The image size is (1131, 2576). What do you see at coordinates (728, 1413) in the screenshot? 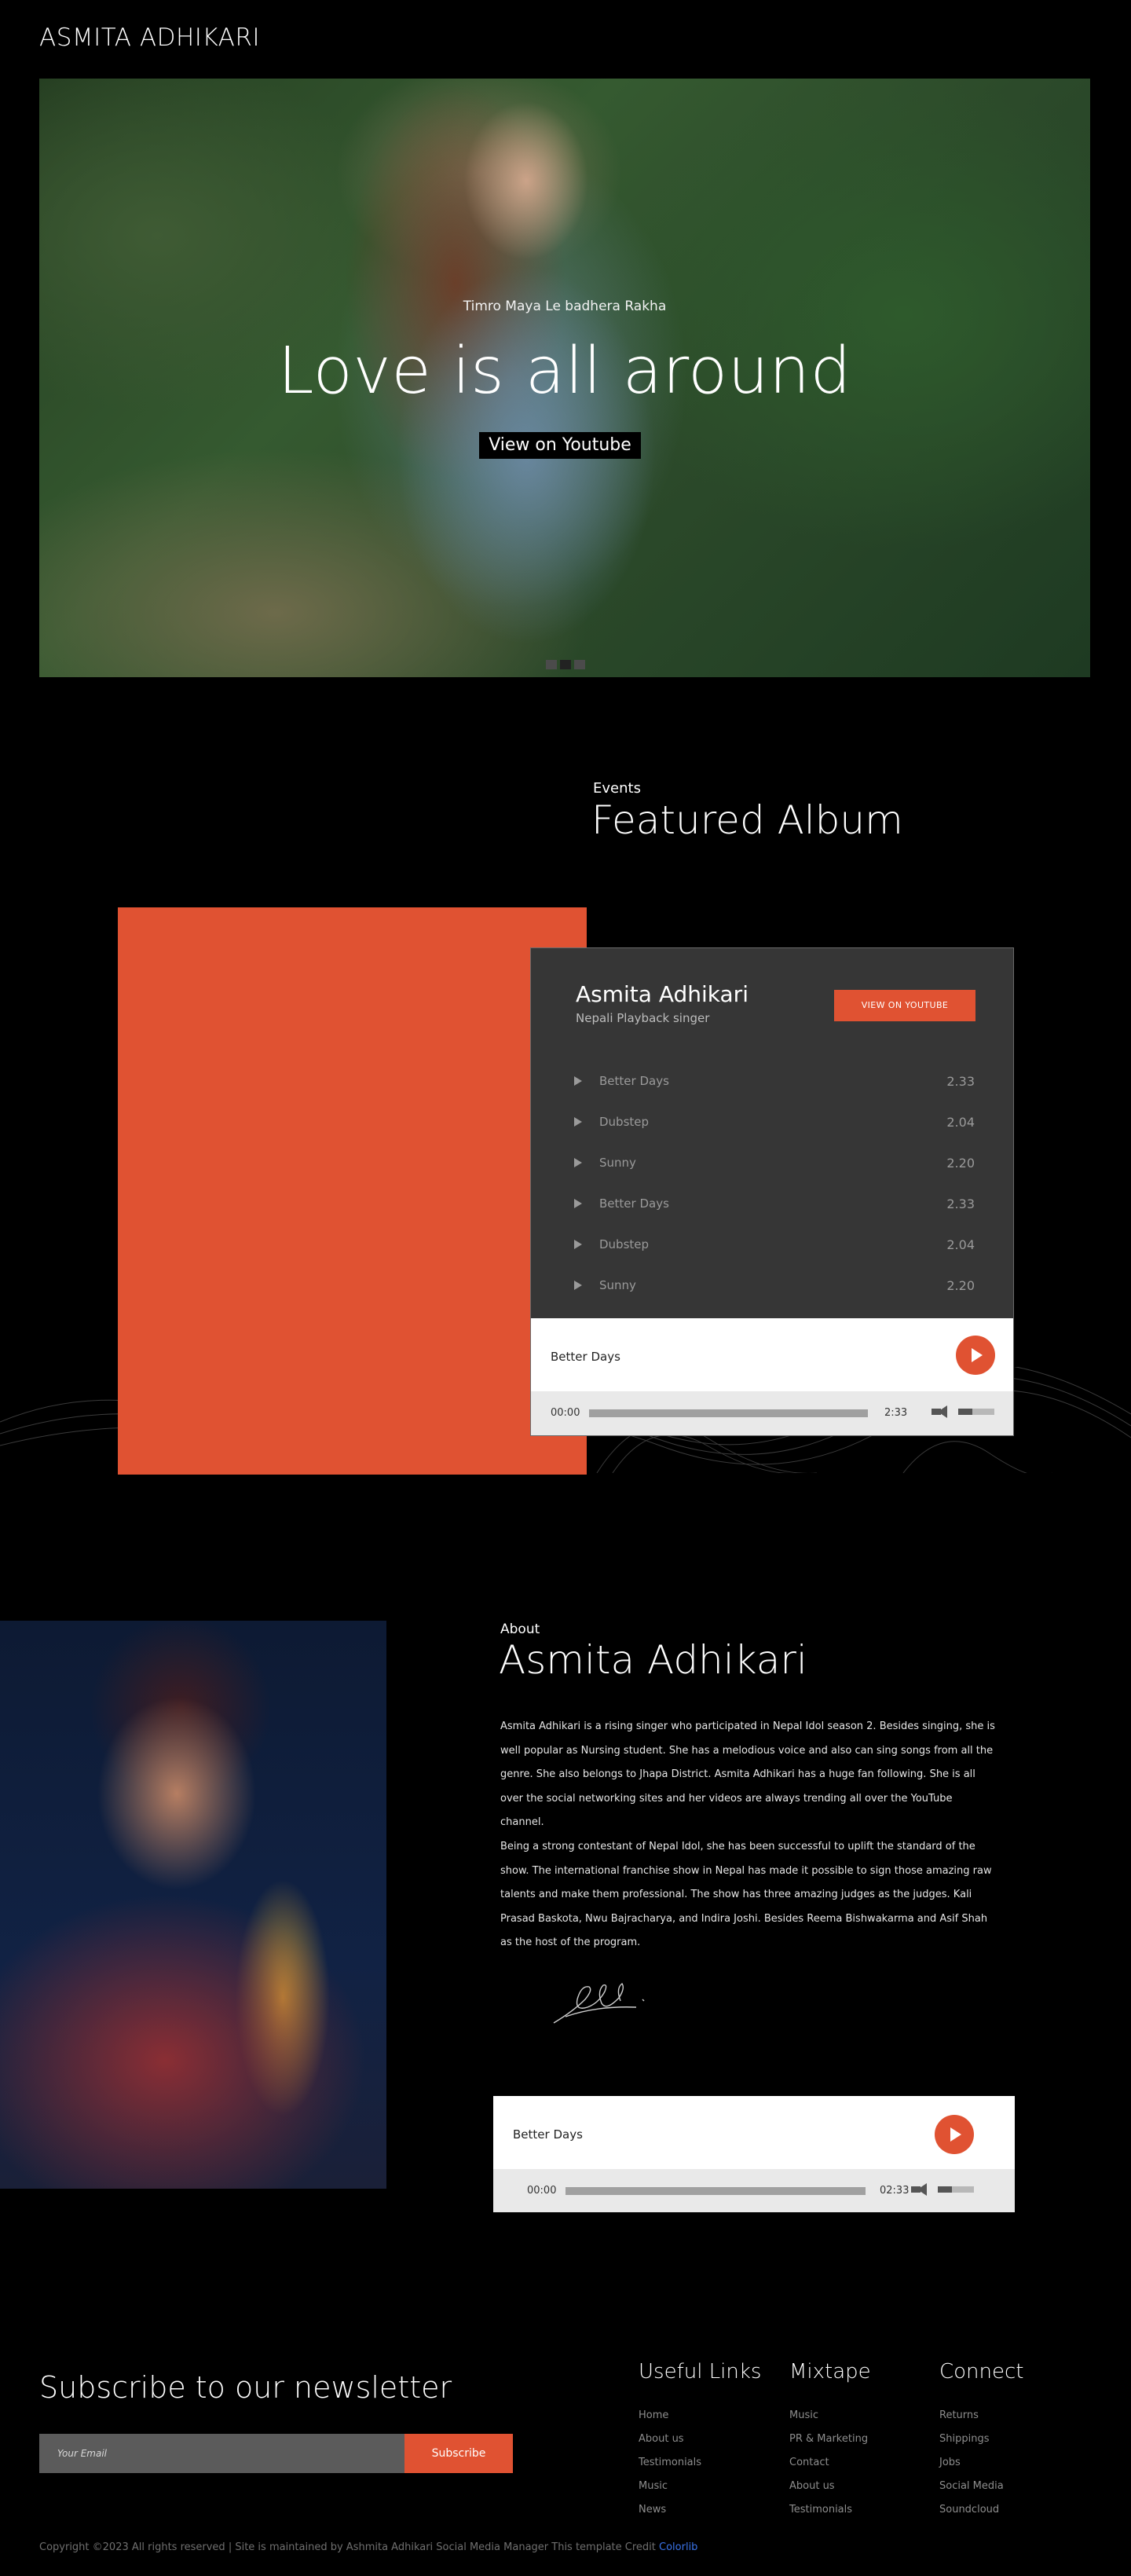
I see `seek-bar` at bounding box center [728, 1413].